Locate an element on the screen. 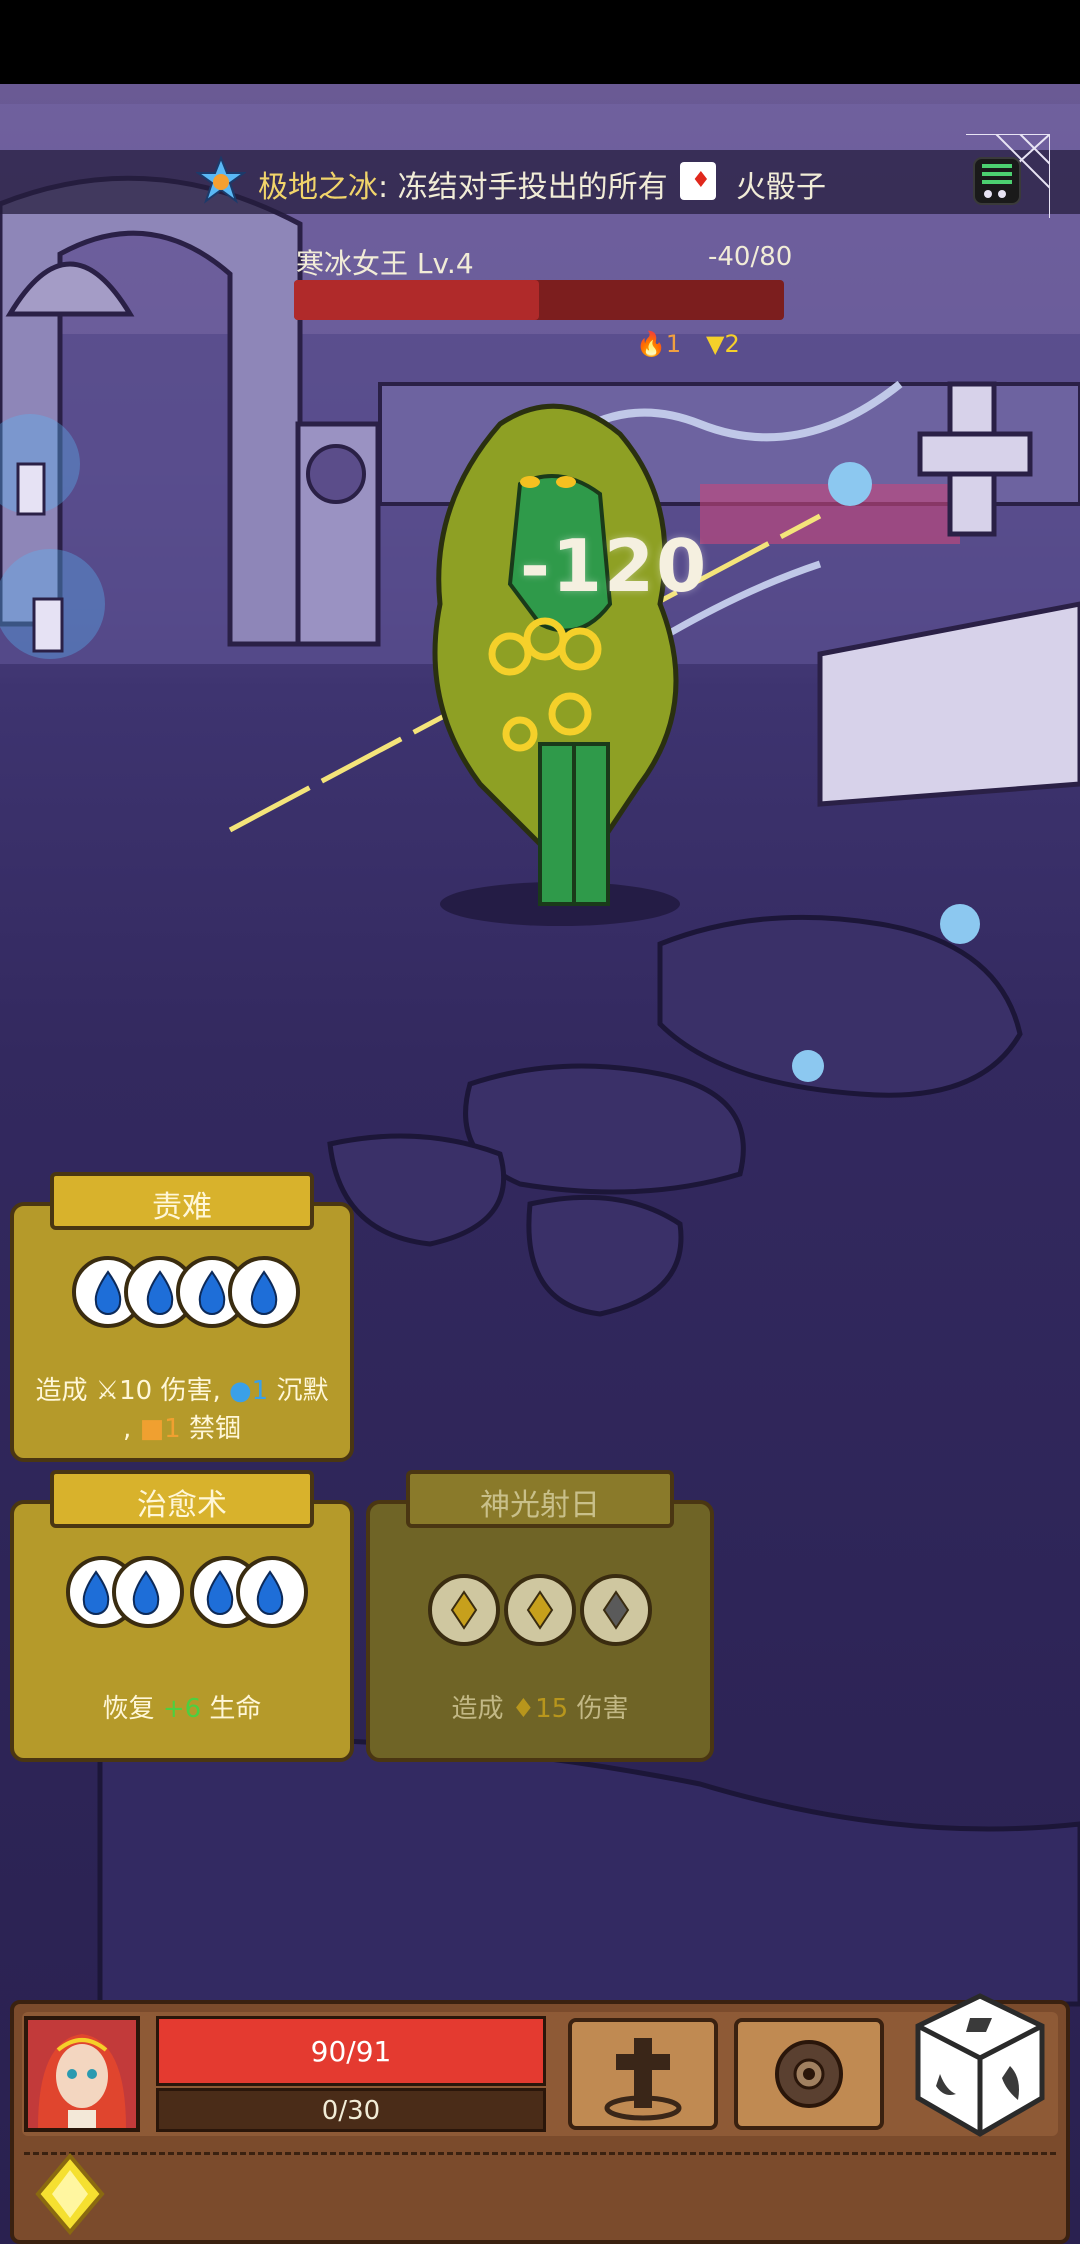  player-shield-bar: 0/30 is located at coordinates (351, 2110).